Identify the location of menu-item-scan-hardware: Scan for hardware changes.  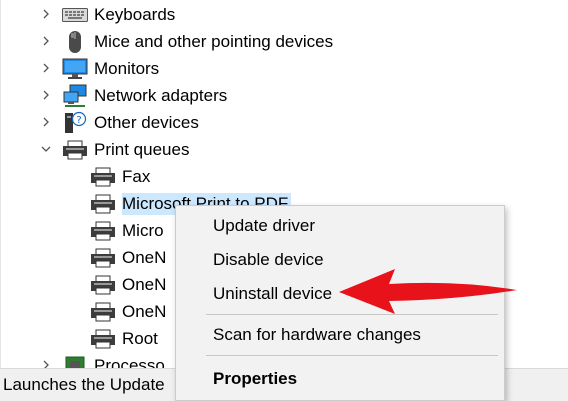
(340, 335).